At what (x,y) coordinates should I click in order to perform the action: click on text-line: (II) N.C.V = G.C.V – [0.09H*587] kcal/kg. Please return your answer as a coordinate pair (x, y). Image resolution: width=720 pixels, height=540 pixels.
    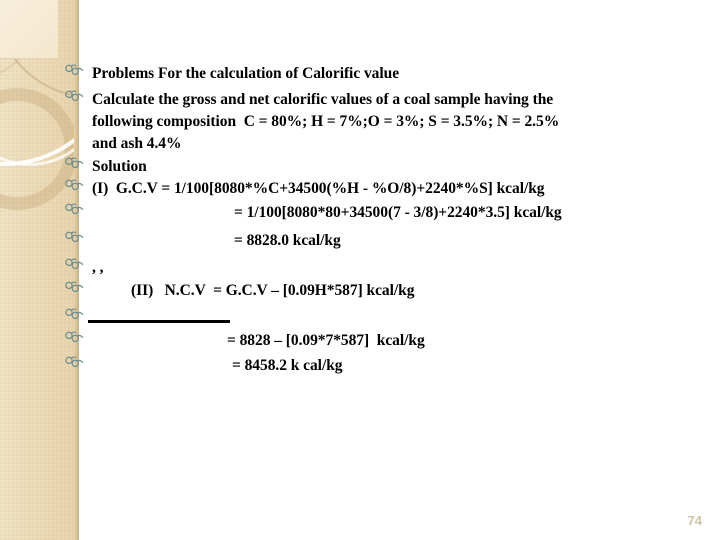
    Looking at the image, I should click on (273, 290).